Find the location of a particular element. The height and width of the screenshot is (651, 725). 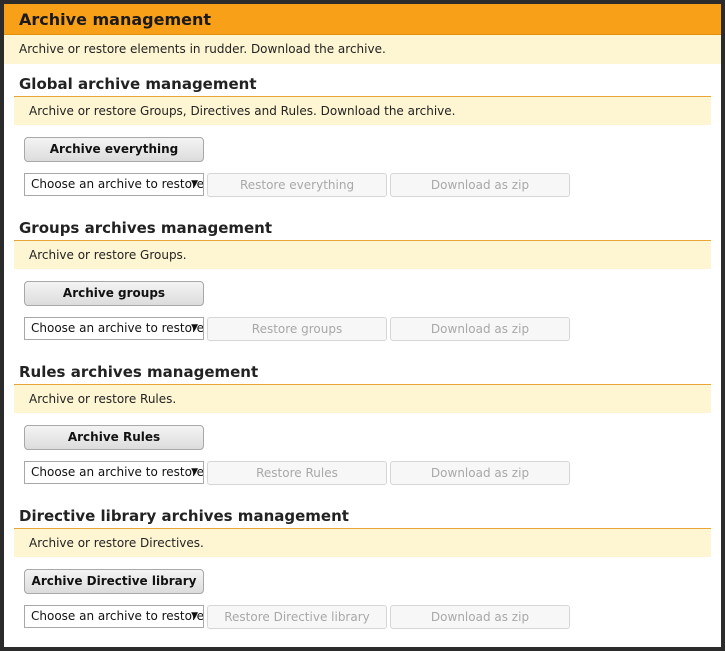

section-title: Groups archives management is located at coordinates (146, 228).